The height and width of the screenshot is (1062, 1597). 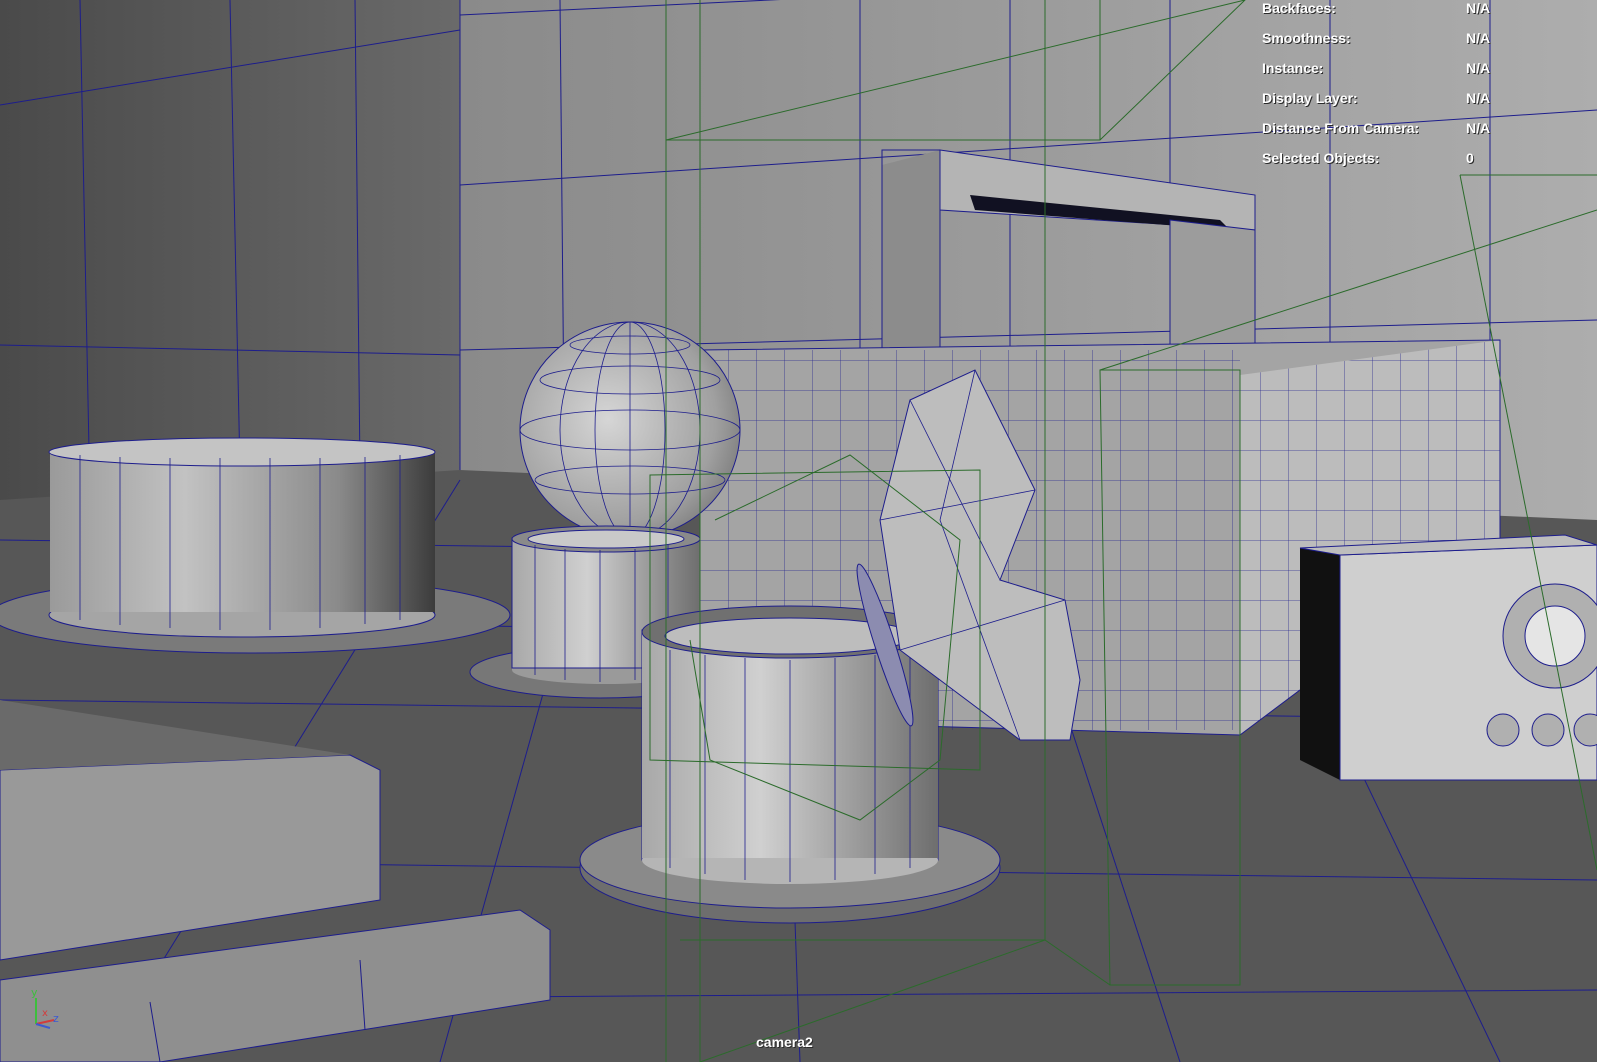 I want to click on axis-gizmo-icon: y x z, so click(x=45, y=1007).